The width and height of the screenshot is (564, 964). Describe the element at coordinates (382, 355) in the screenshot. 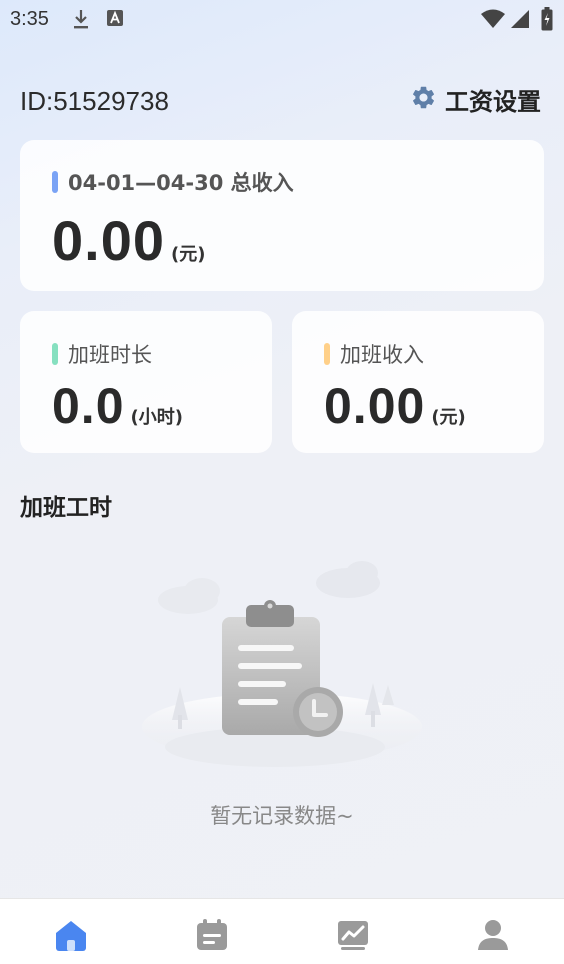

I see `overtime-income-label: 加班收入` at that location.